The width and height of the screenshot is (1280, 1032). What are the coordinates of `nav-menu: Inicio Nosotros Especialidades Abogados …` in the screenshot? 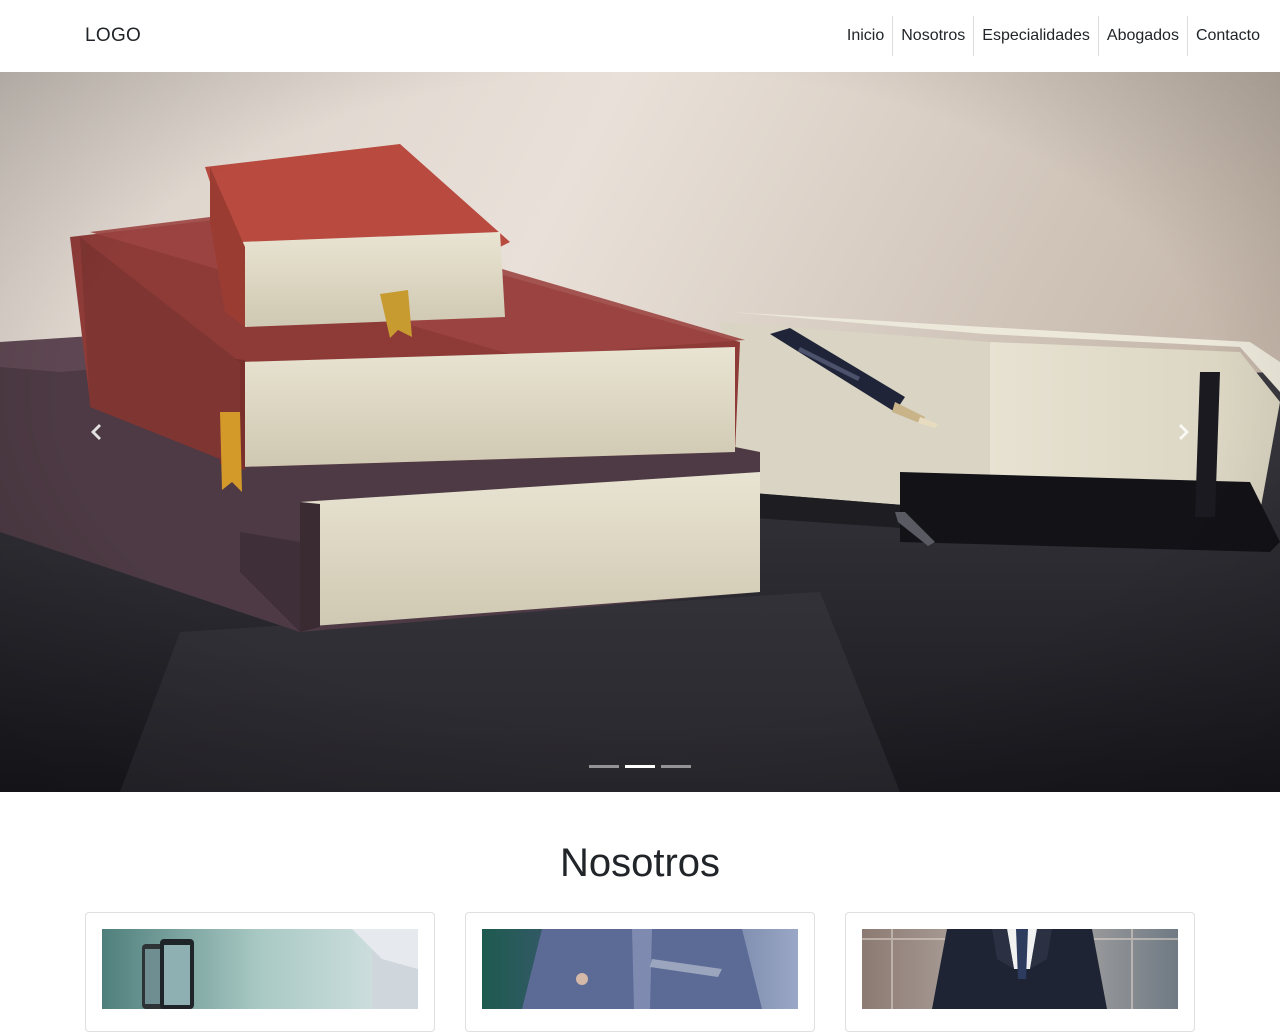 It's located at (1053, 36).